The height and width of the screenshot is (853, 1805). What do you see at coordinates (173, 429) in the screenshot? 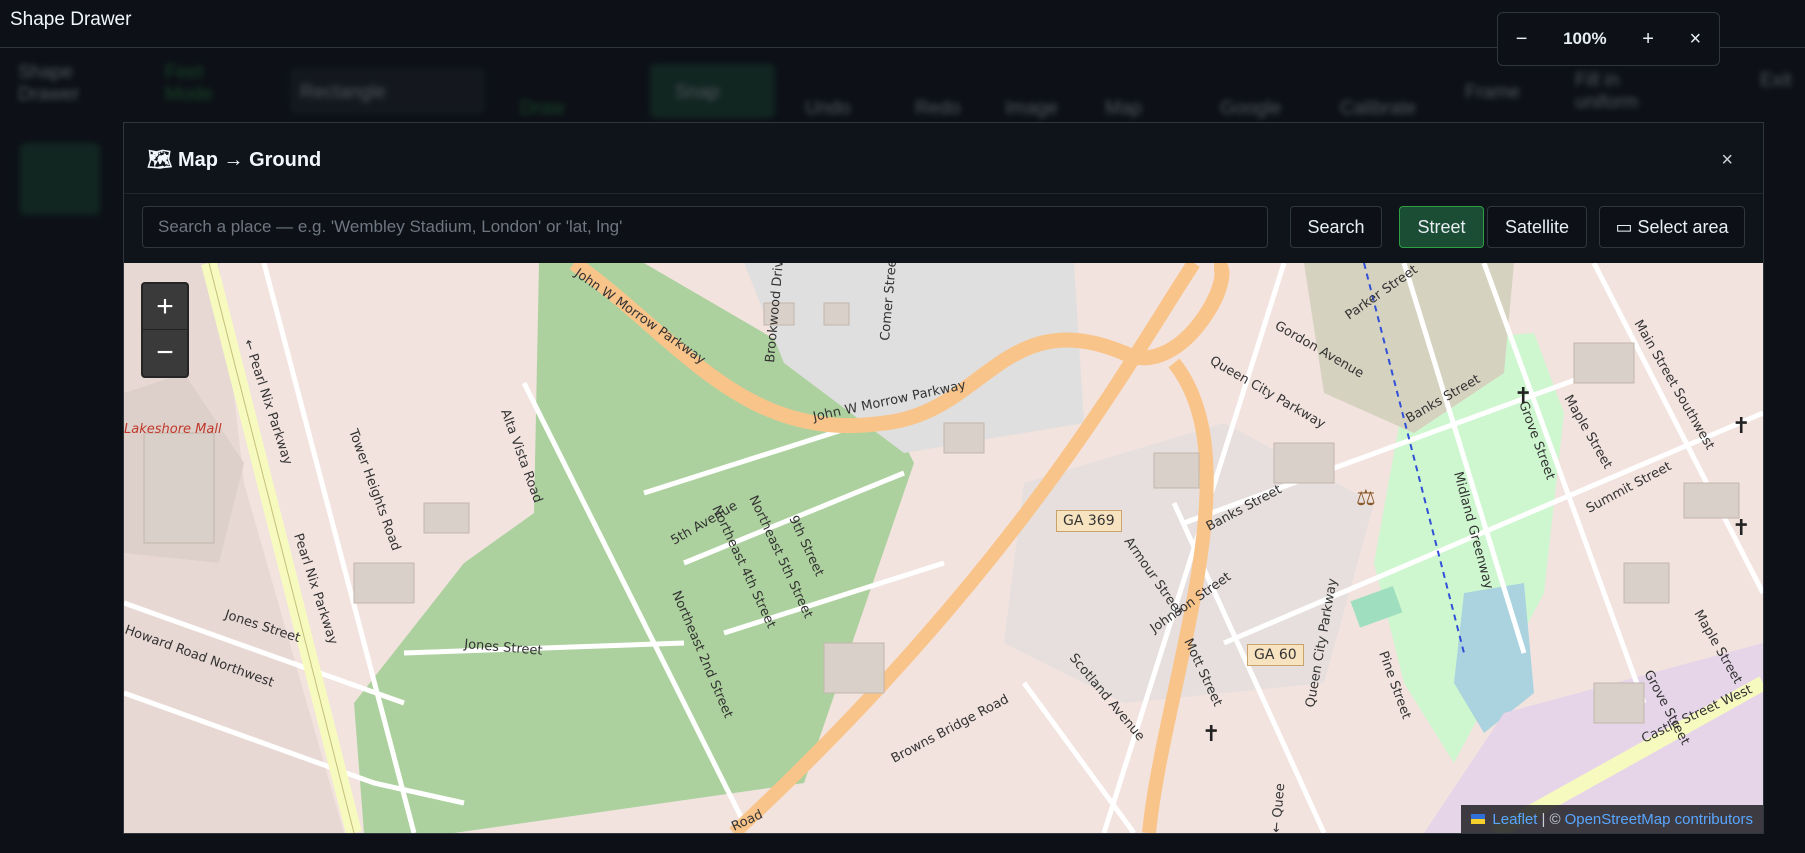
I see `map-label: Lakeshore Mall` at bounding box center [173, 429].